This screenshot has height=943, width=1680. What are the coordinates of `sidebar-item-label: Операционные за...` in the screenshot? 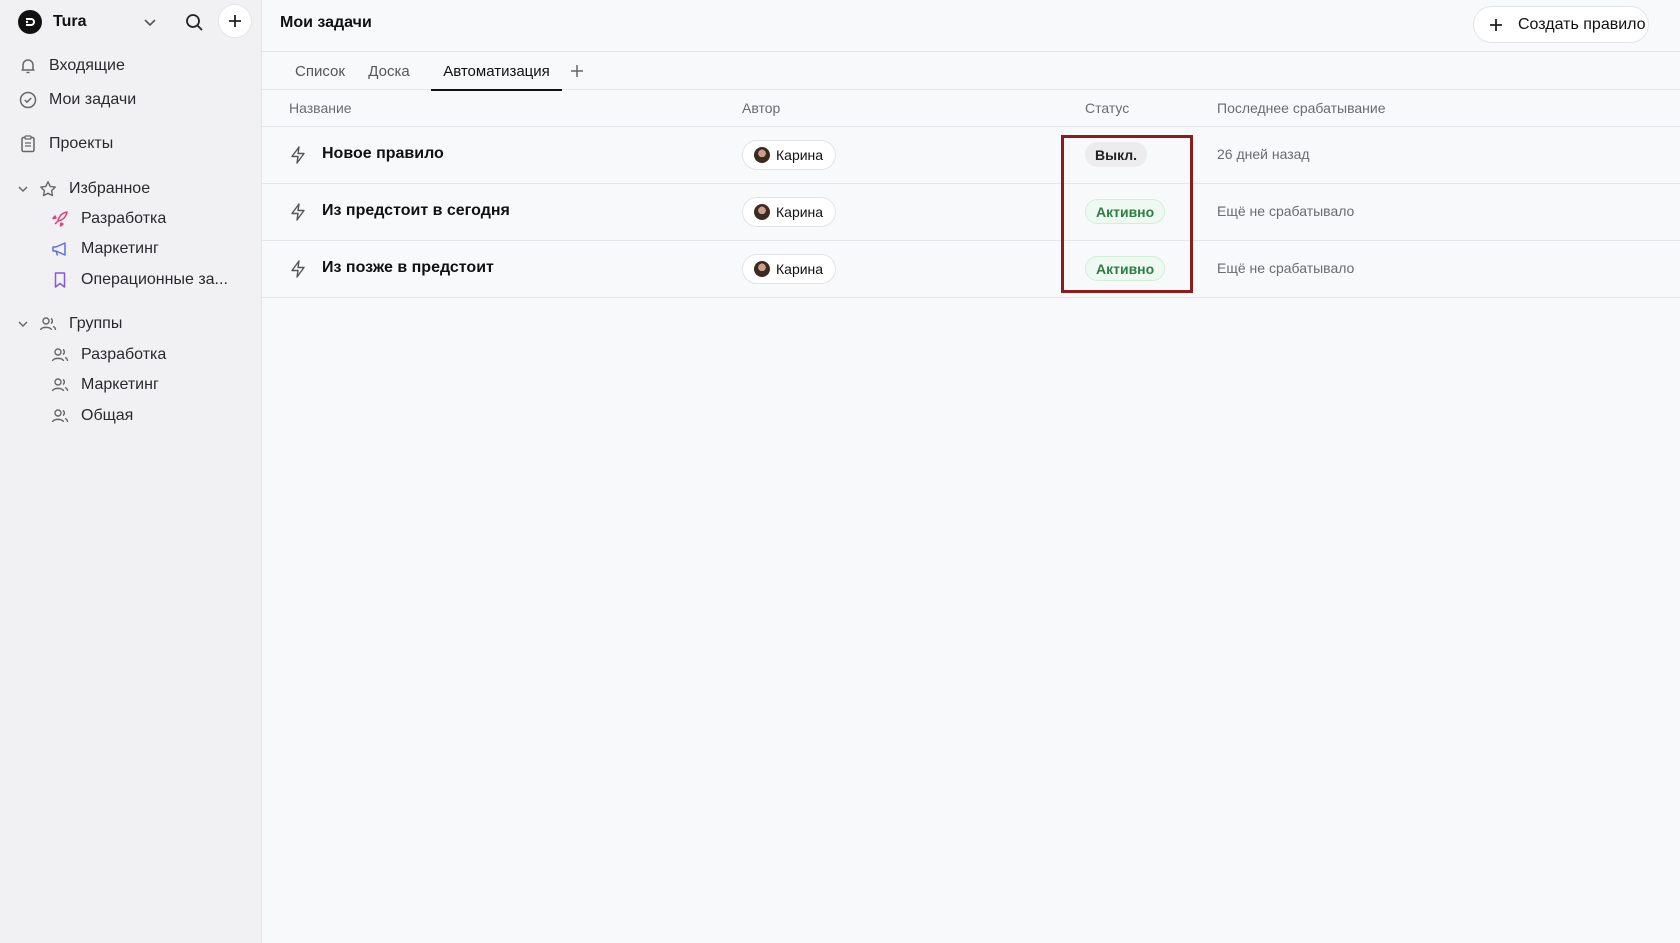 It's located at (154, 279).